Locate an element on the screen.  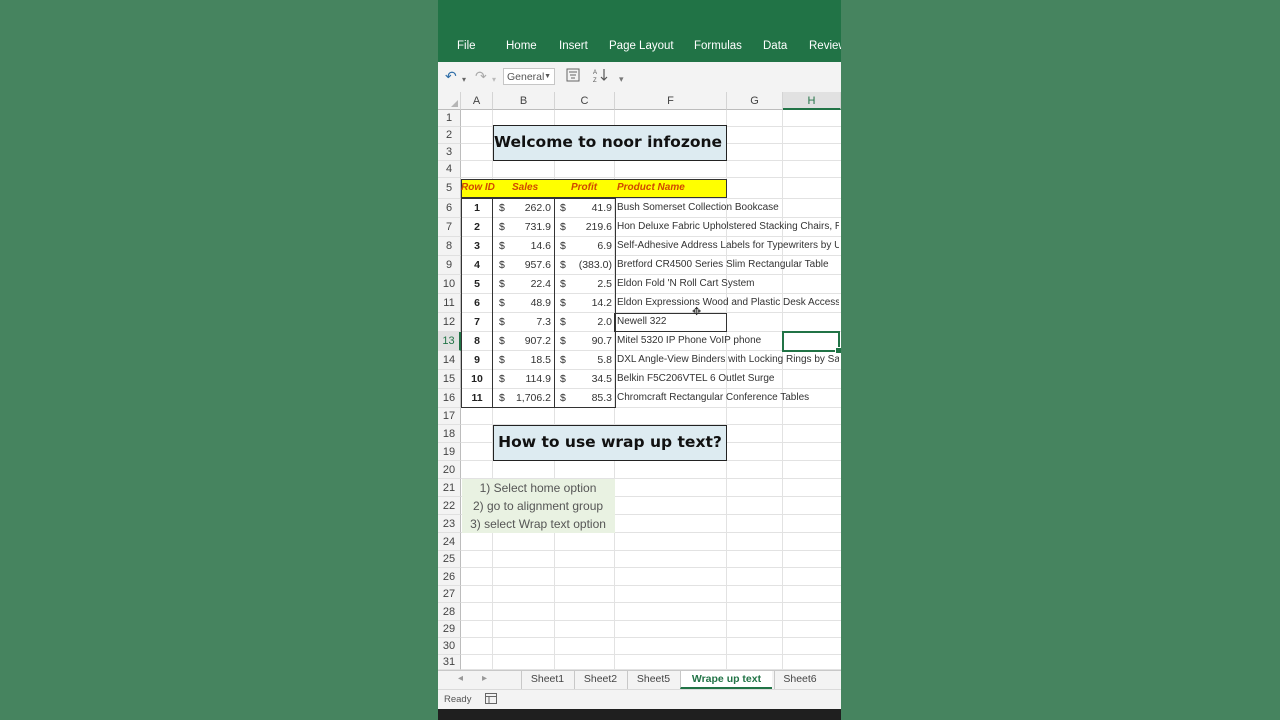
cell-row-id: 2 is located at coordinates (477, 227).